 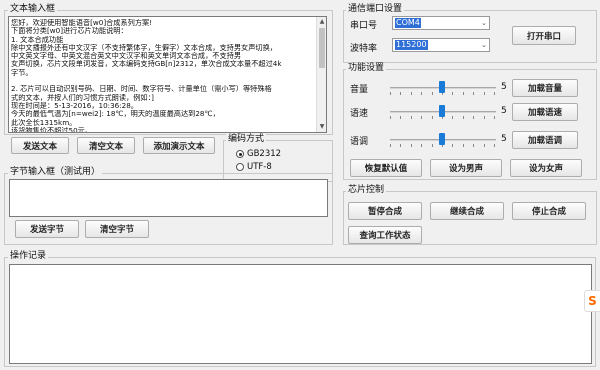 I want to click on male-voice-button: 设为男声, so click(x=466, y=168).